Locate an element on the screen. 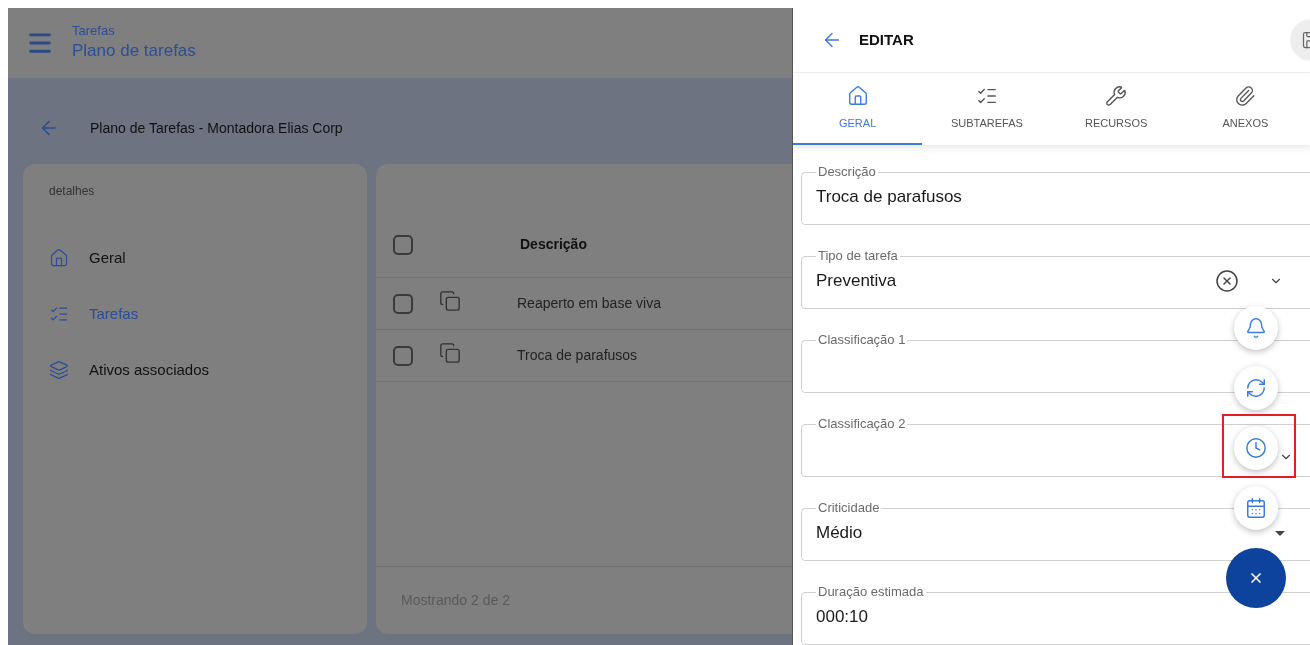  bell-icon is located at coordinates (1256, 328).